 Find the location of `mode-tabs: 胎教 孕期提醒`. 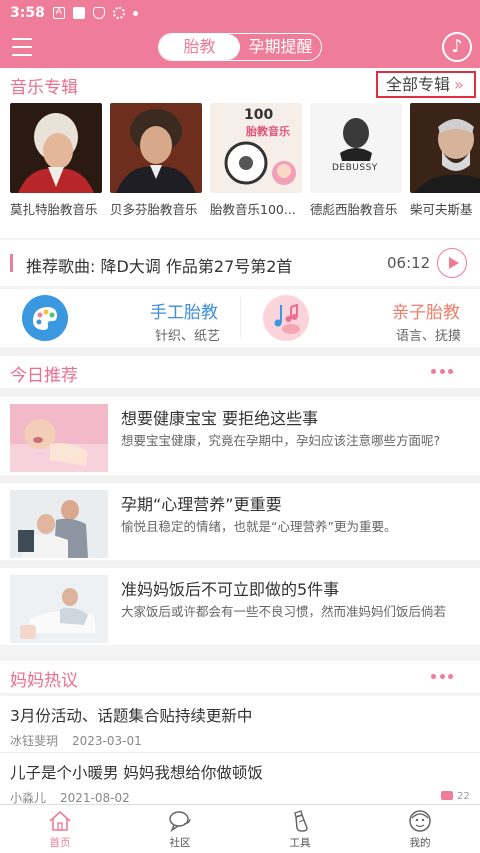

mode-tabs: 胎教 孕期提醒 is located at coordinates (240, 47).